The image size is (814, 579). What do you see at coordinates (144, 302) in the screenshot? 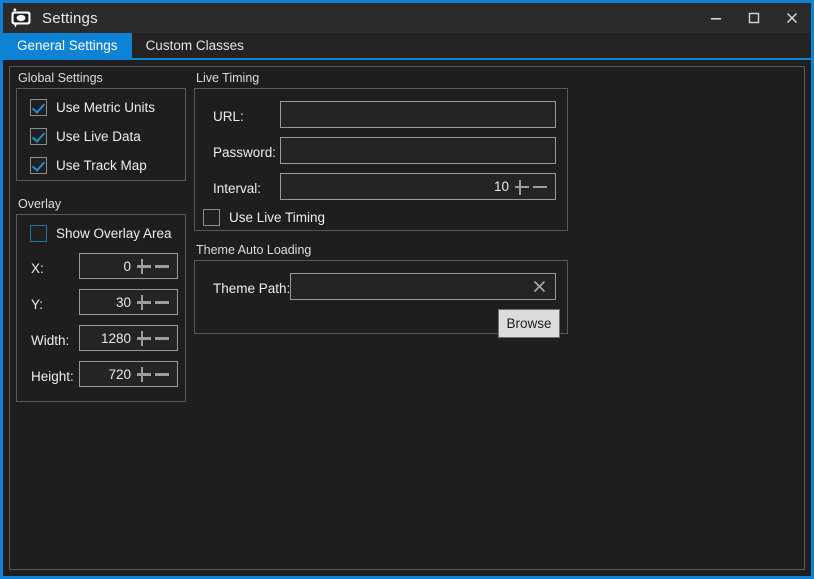
I see `overlay-y-increment-icon` at bounding box center [144, 302].